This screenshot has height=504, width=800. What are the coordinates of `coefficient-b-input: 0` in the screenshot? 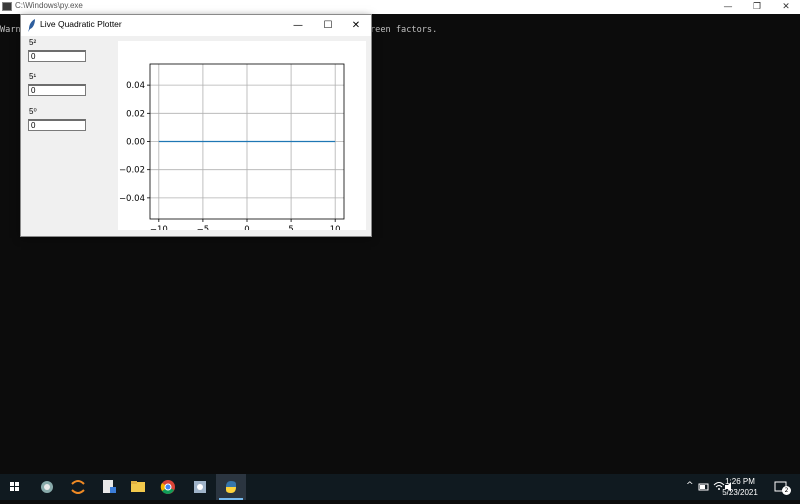 It's located at (57, 90).